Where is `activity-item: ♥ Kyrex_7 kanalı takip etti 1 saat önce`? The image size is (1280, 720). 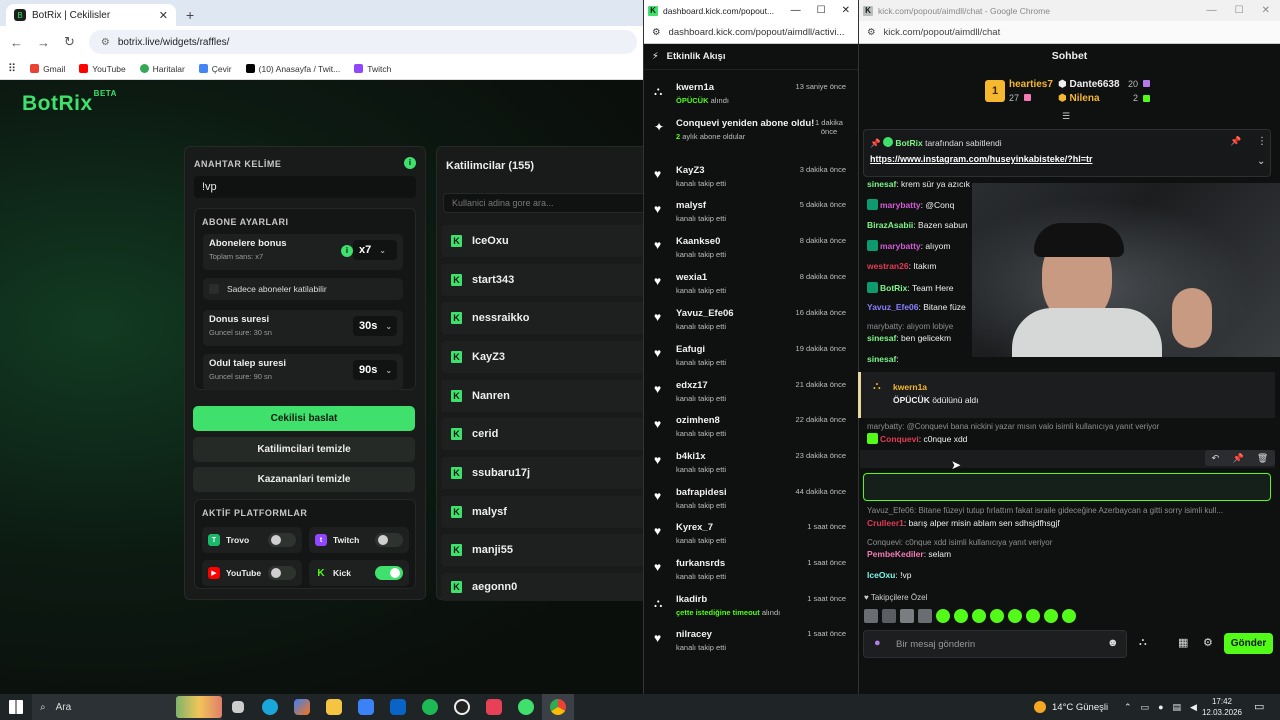 activity-item: ♥ Kyrex_7 kanalı takip etti 1 saat önce is located at coordinates (751, 537).